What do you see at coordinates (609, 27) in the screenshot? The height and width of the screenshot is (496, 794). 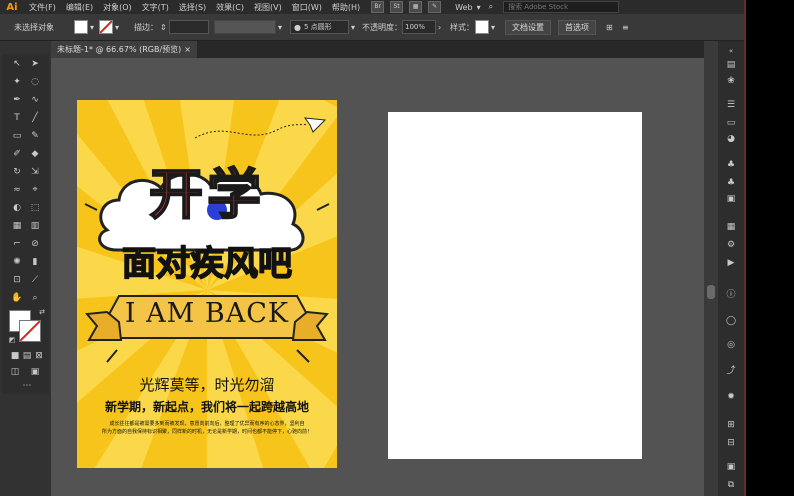 I see `arrange-documents-icon: ⊞` at bounding box center [609, 27].